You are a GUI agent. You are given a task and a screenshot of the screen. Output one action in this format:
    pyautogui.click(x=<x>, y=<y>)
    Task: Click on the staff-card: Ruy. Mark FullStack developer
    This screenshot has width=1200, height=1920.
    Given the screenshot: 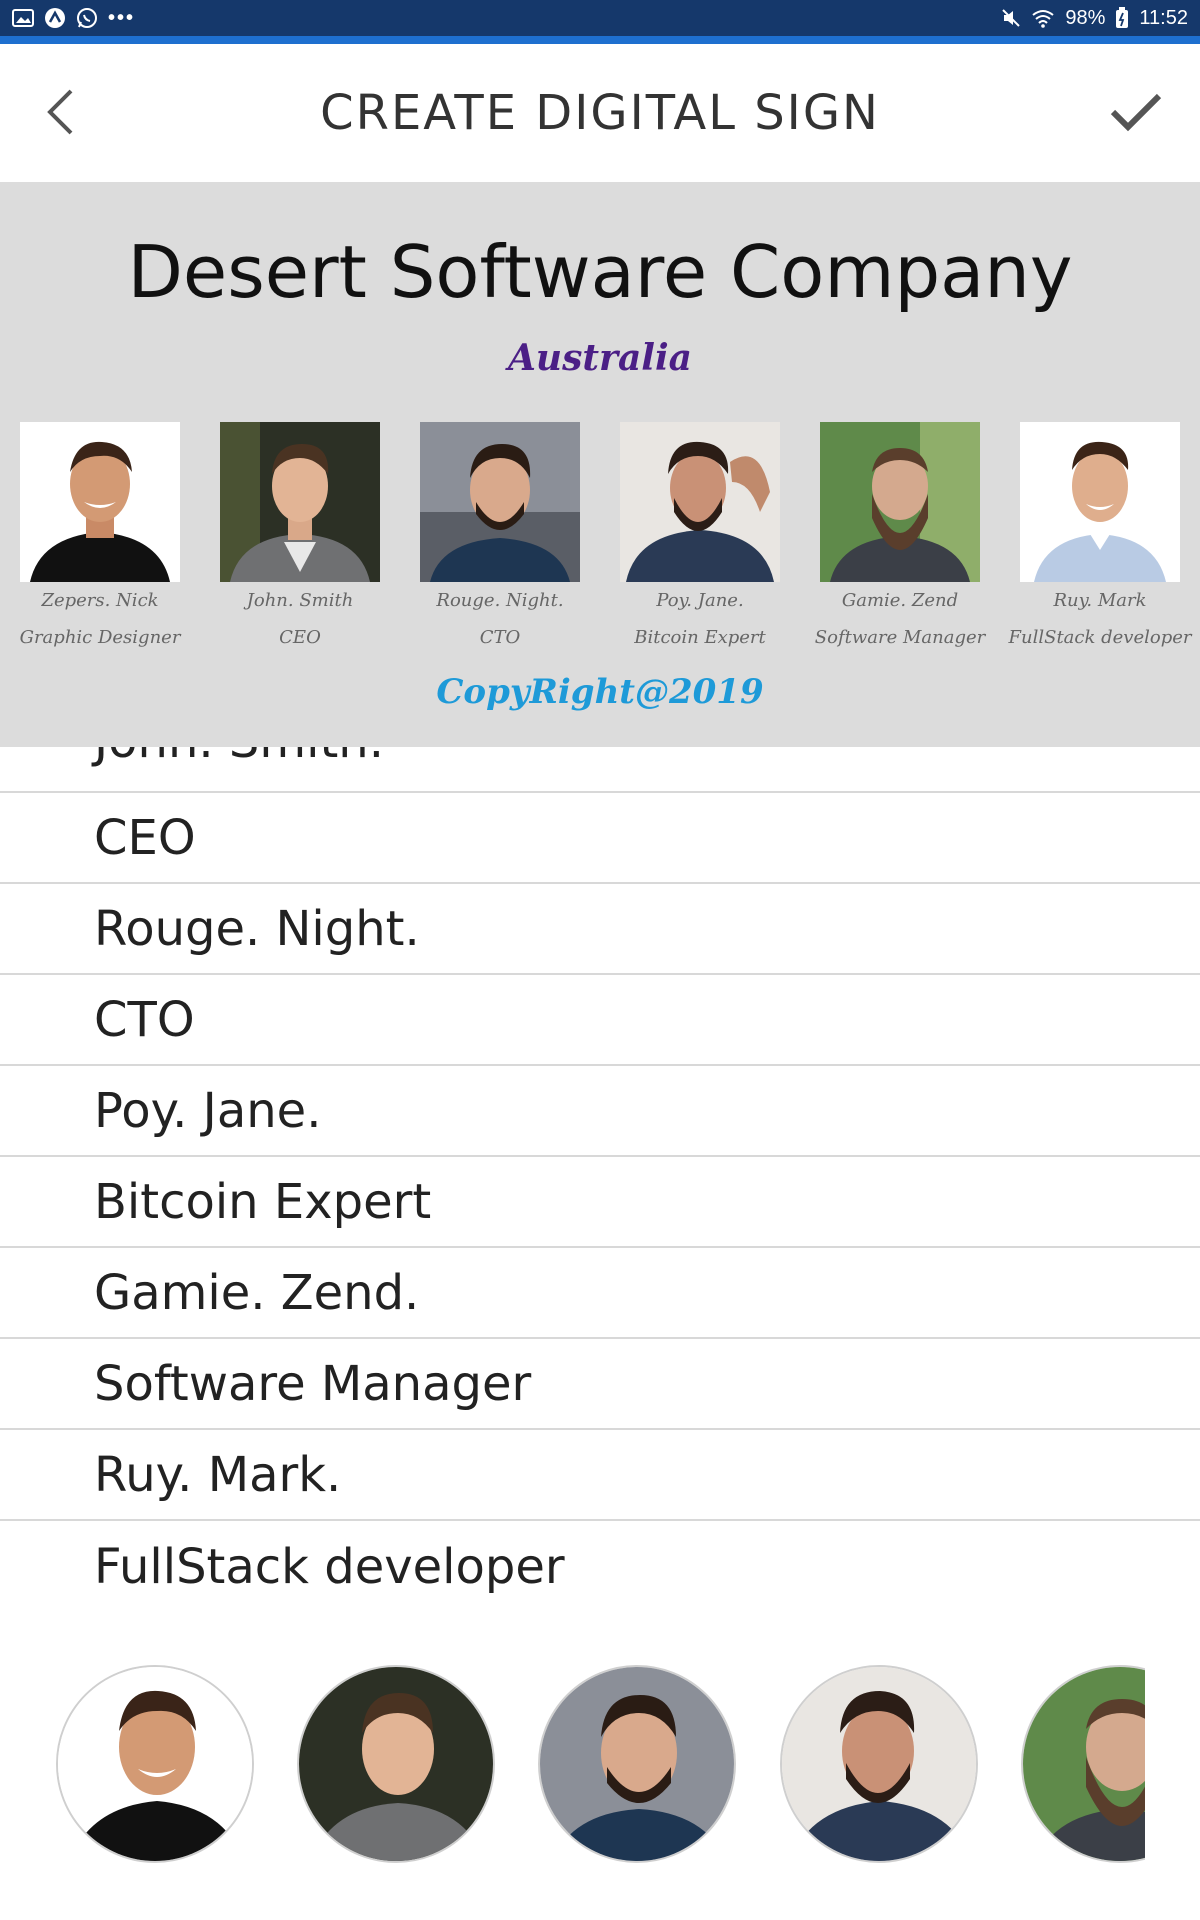 What is the action you would take?
    pyautogui.click(x=1100, y=542)
    